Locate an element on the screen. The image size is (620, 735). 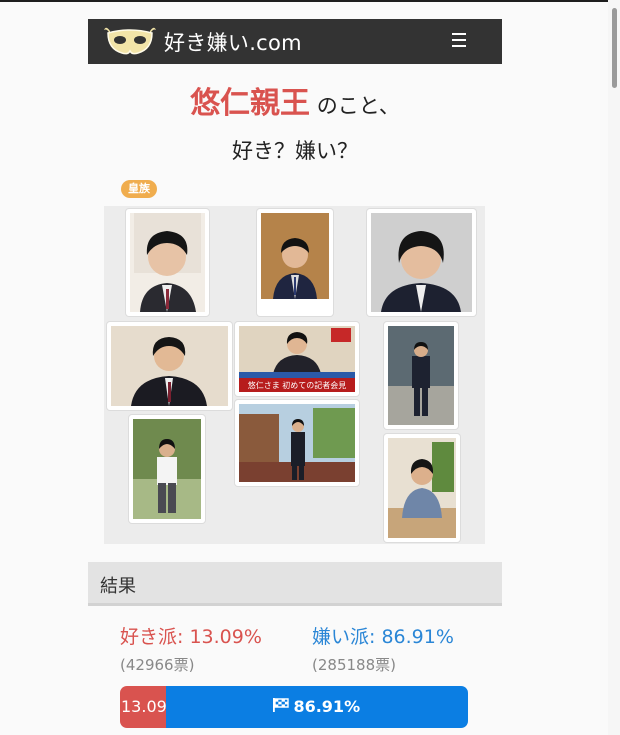
like-bar-text: 13.09% is located at coordinates (143, 706).